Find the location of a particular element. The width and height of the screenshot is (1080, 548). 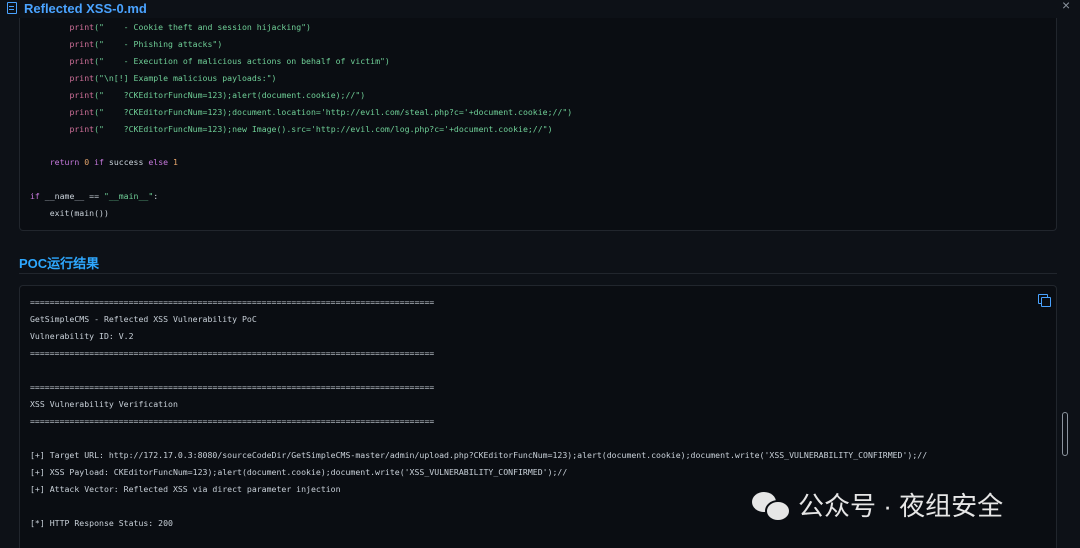

scrollbar is located at coordinates (1065, 434).